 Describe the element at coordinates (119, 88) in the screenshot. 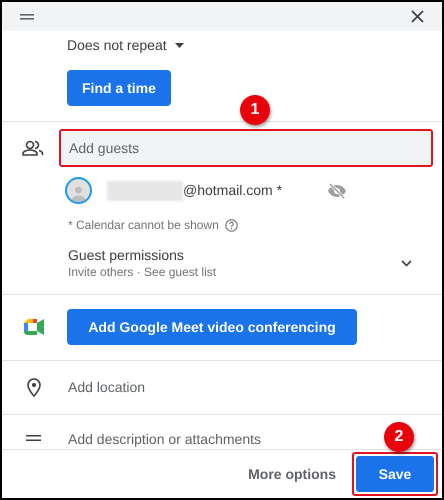

I see `find-time-button: Find a time` at that location.